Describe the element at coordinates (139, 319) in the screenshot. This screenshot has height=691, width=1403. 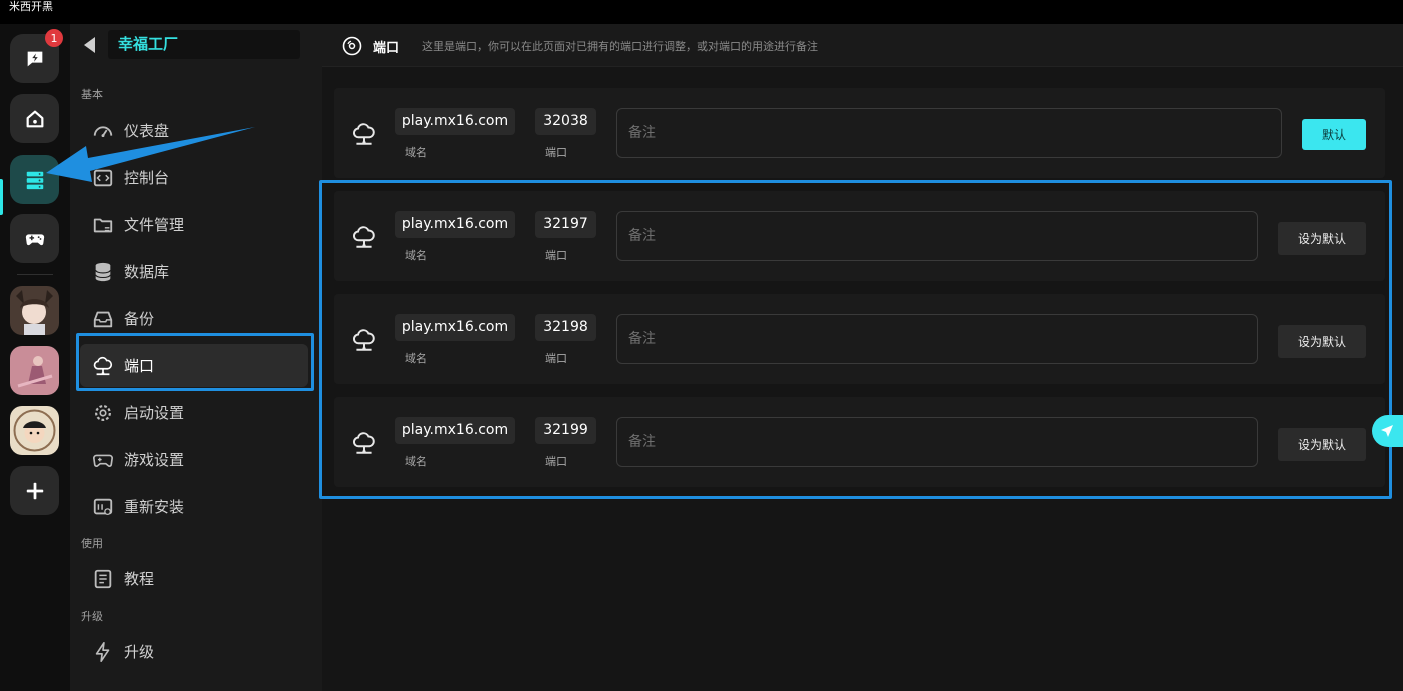
I see `nav-label: 备份` at that location.